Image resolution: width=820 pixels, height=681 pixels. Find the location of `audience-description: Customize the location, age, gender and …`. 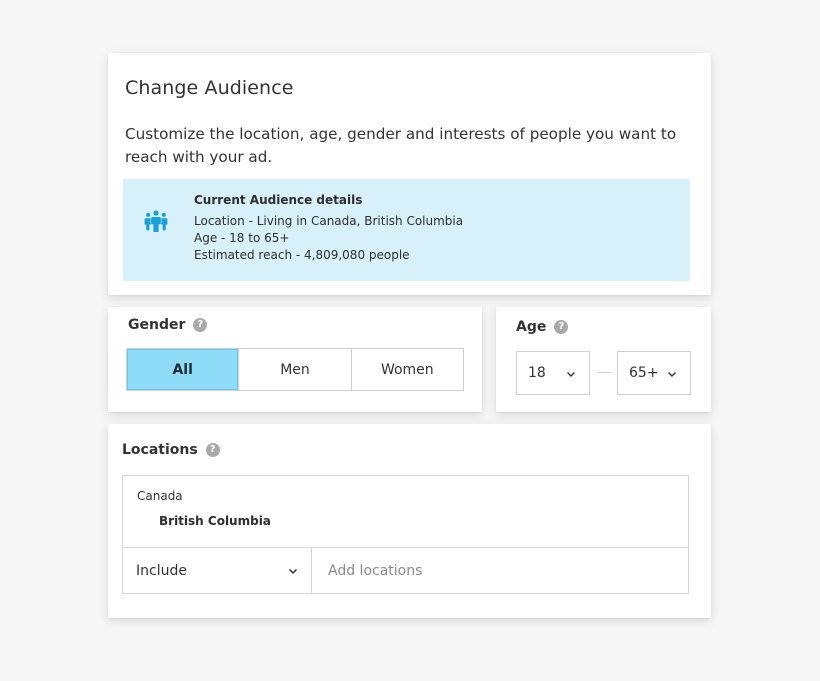

audience-description: Customize the location, age, gender and … is located at coordinates (401, 145).